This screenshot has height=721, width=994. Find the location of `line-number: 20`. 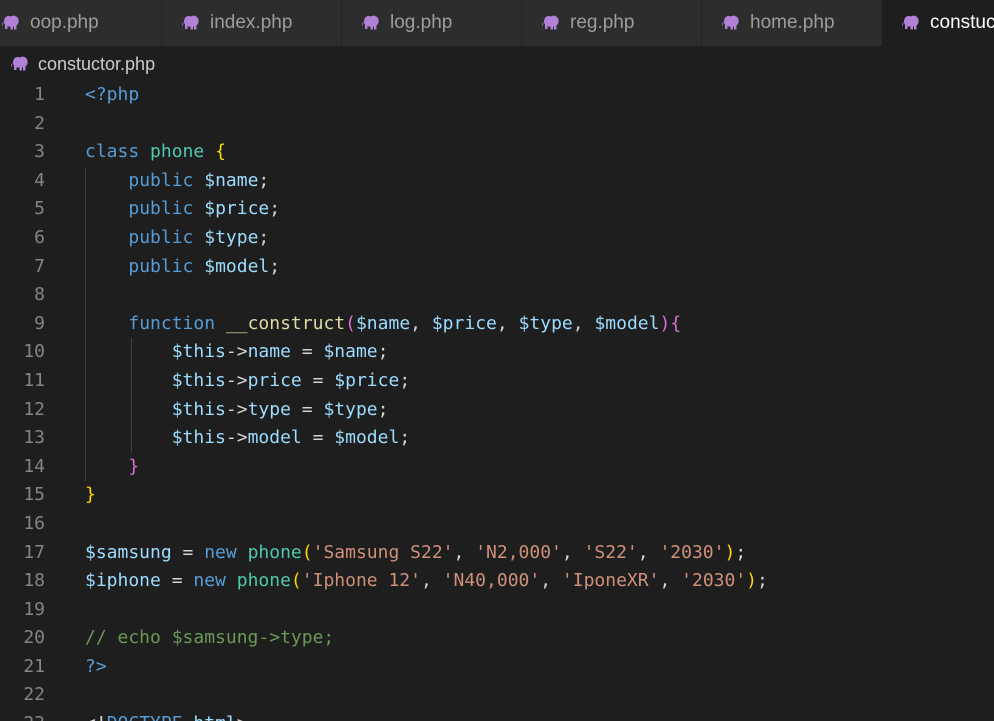

line-number: 20 is located at coordinates (34, 638).